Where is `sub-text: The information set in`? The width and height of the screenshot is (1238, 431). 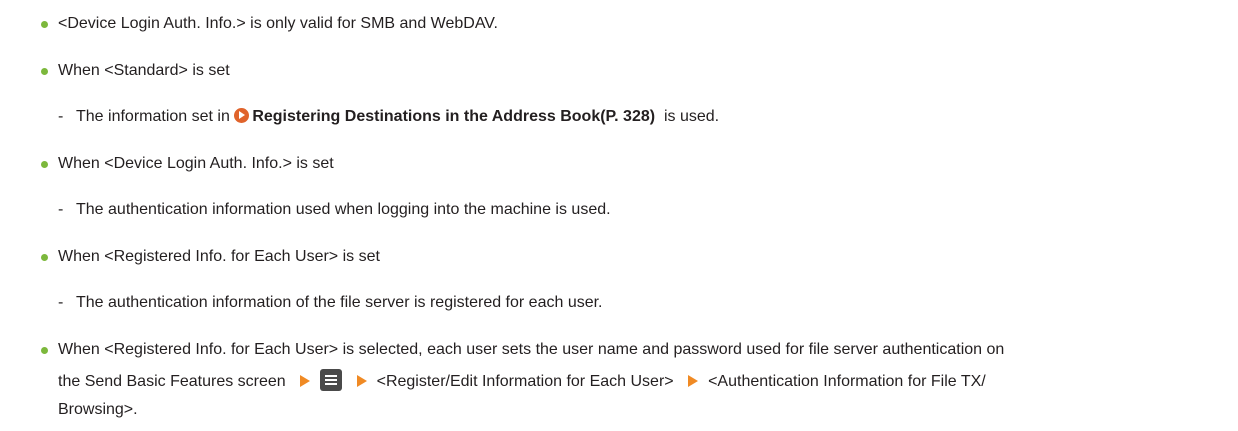
sub-text: The information set in is located at coordinates (153, 116).